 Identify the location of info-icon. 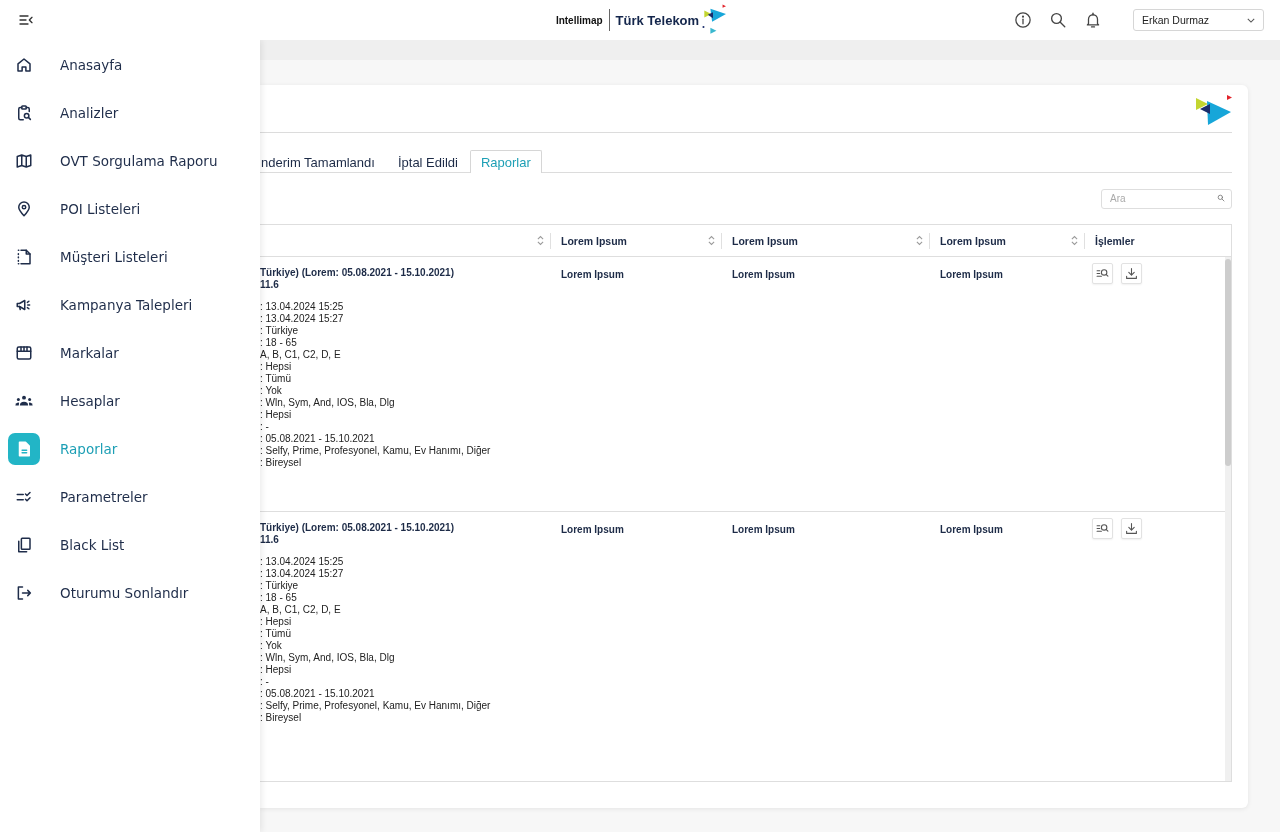
(1023, 20).